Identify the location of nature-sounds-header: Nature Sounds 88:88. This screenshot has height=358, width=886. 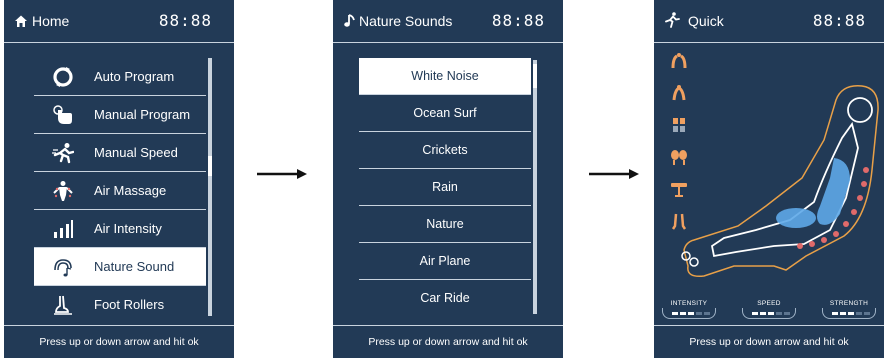
(448, 21).